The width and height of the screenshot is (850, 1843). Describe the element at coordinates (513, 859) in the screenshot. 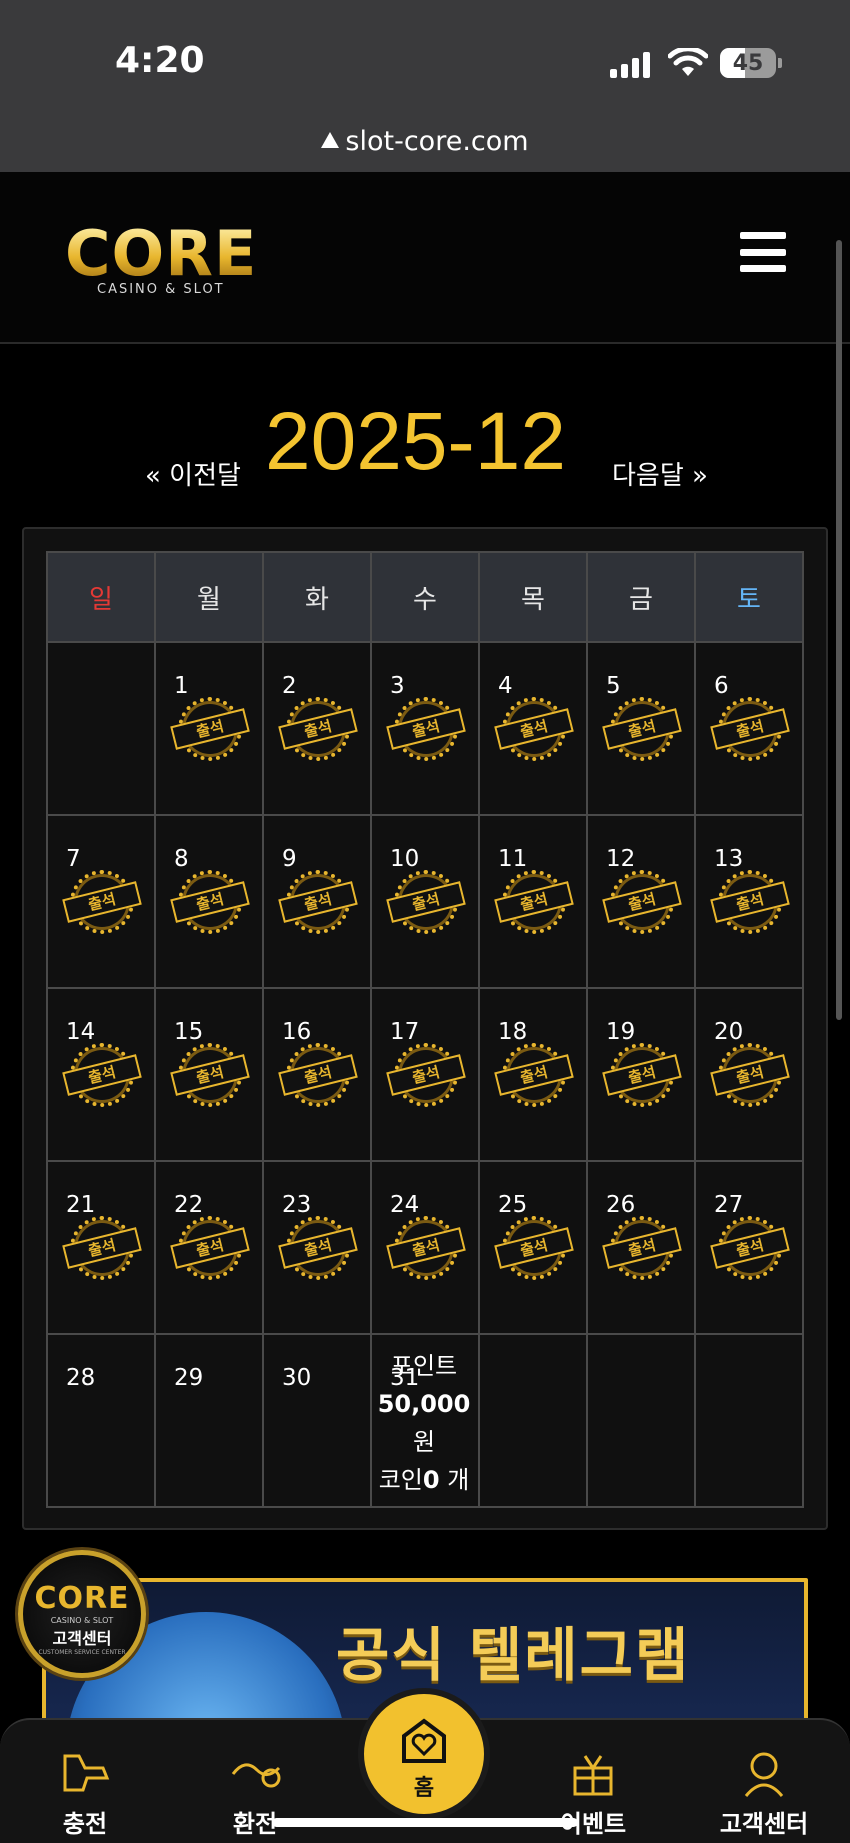

I see `day-number: 11` at that location.